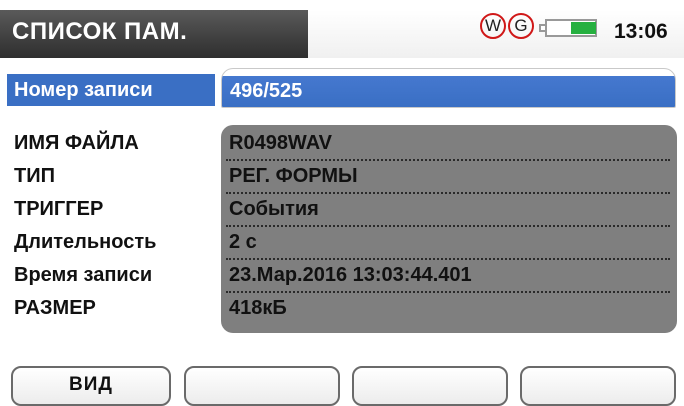  Describe the element at coordinates (111, 90) in the screenshot. I see `record-number-label: Номер записи` at that location.